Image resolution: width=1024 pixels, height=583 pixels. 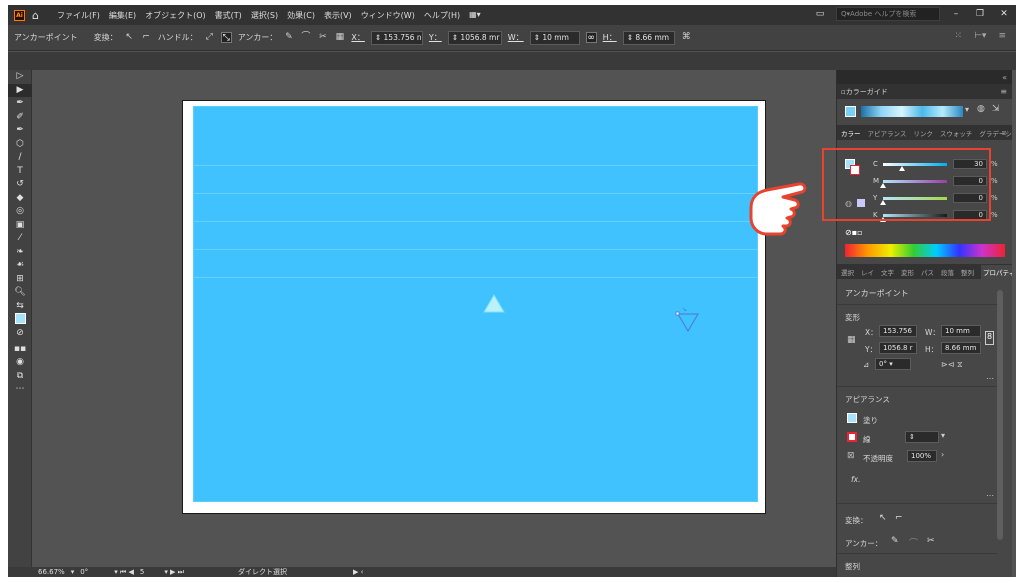 What do you see at coordinates (925, 250) in the screenshot?
I see `color-spectrum` at bounding box center [925, 250].